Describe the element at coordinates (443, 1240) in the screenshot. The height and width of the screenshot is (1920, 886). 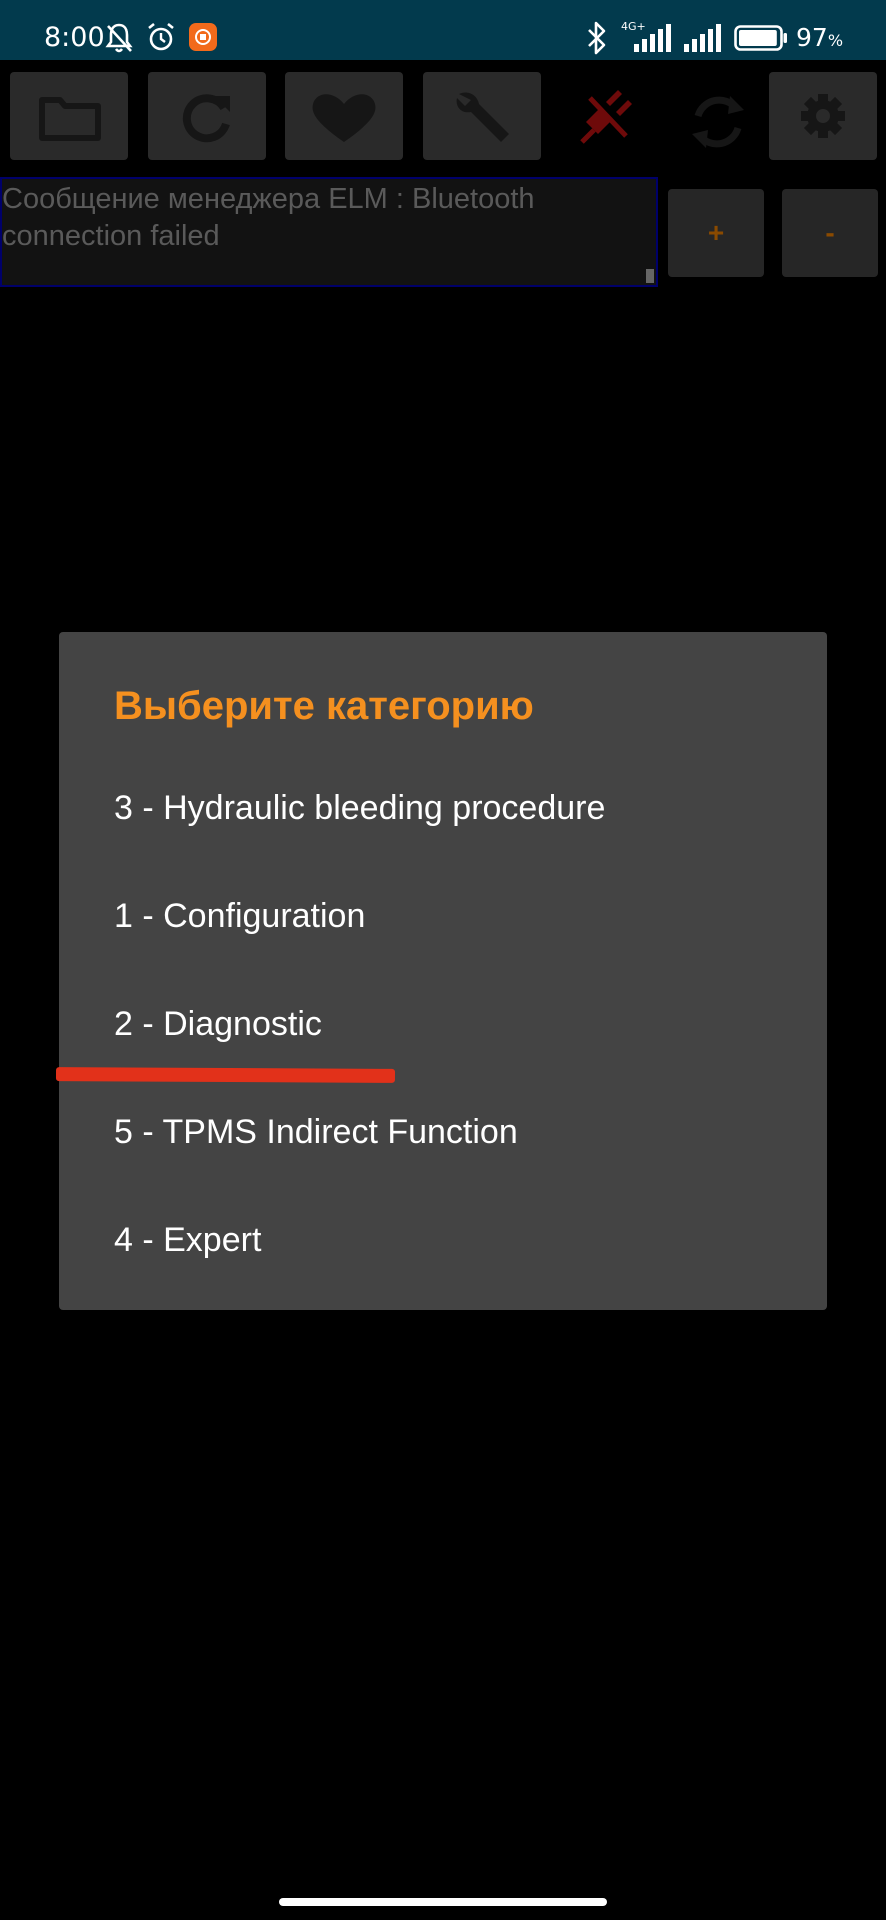
I see `category-item-expert: 4 - Expert` at that location.